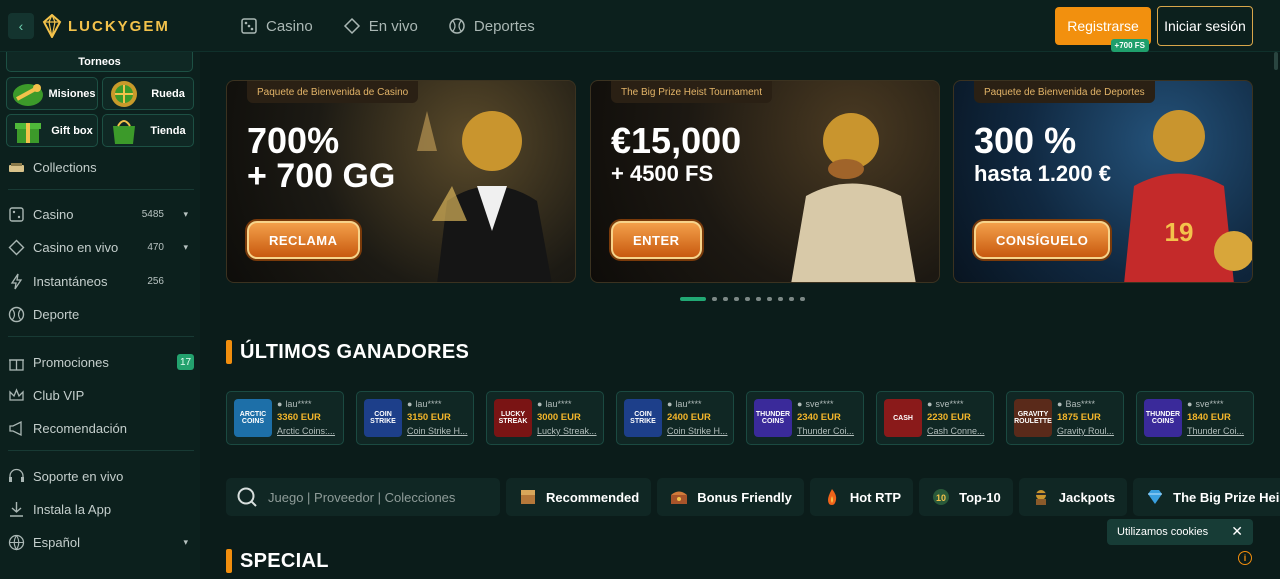 This screenshot has width=1280, height=579. Describe the element at coordinates (380, 26) in the screenshot. I see `nav-live: En vivo` at that location.